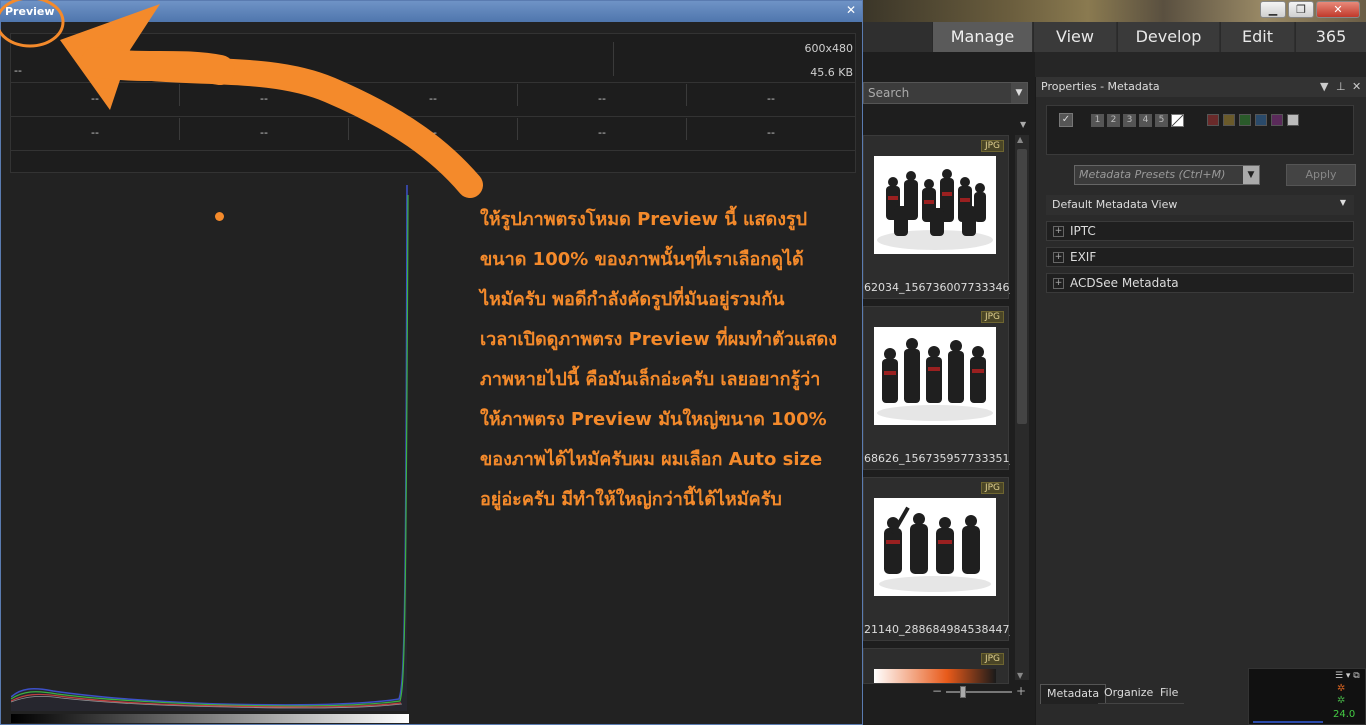  What do you see at coordinates (1200, 231) in the screenshot?
I see `section-iptc: + IPTC` at bounding box center [1200, 231].